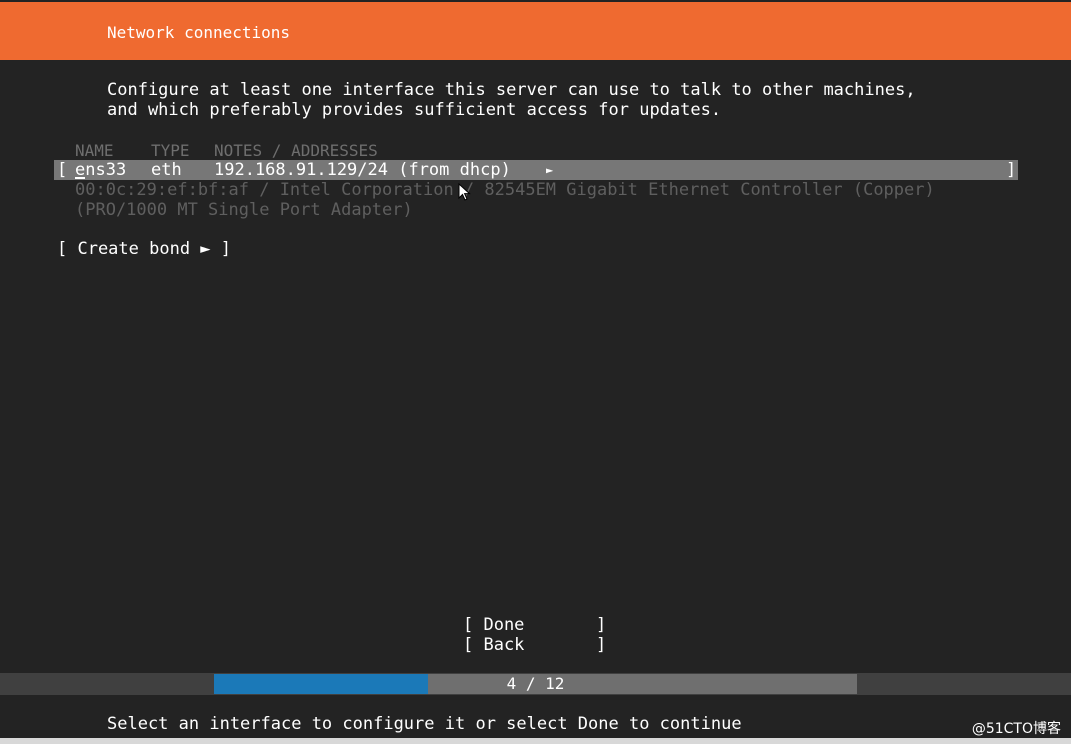  Describe the element at coordinates (296, 150) in the screenshot. I see `column-header-notes: NOTES / ADDRESSES` at that location.